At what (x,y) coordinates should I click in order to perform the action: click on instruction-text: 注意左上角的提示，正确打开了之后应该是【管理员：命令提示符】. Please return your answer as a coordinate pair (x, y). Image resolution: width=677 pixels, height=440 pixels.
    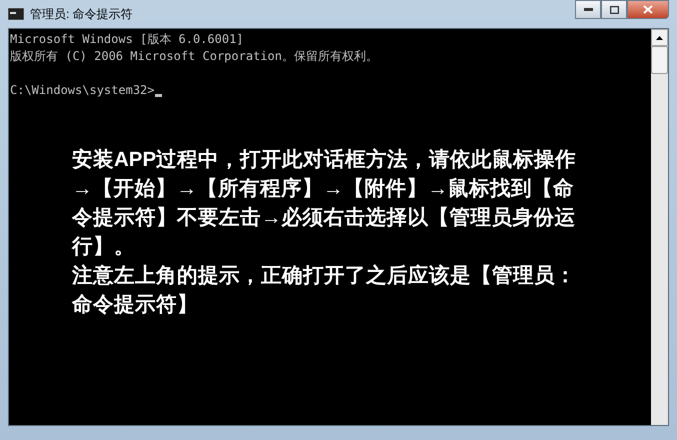
    Looking at the image, I should click on (324, 290).